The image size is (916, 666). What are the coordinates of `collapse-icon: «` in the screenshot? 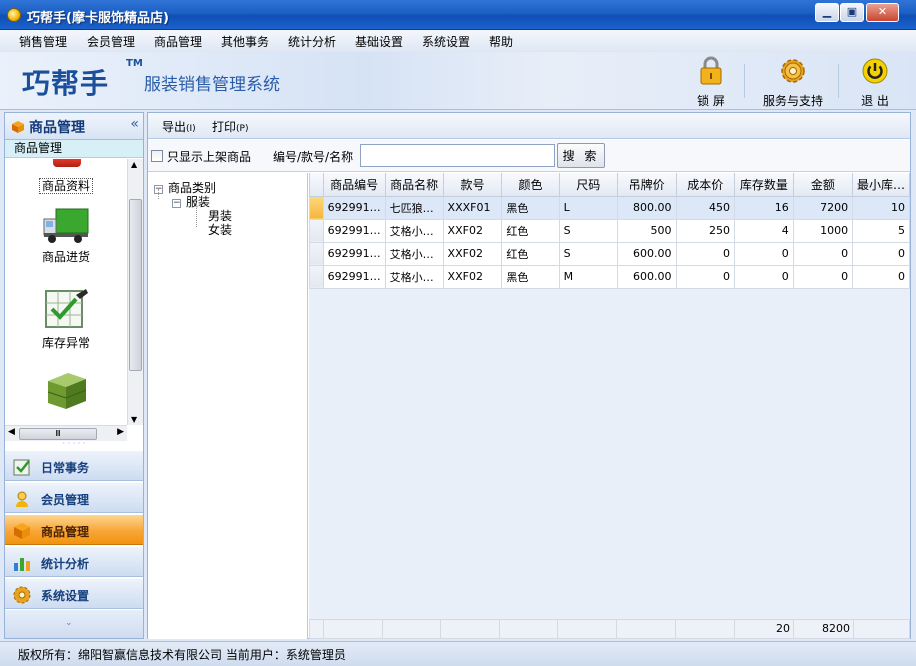 It's located at (134, 124).